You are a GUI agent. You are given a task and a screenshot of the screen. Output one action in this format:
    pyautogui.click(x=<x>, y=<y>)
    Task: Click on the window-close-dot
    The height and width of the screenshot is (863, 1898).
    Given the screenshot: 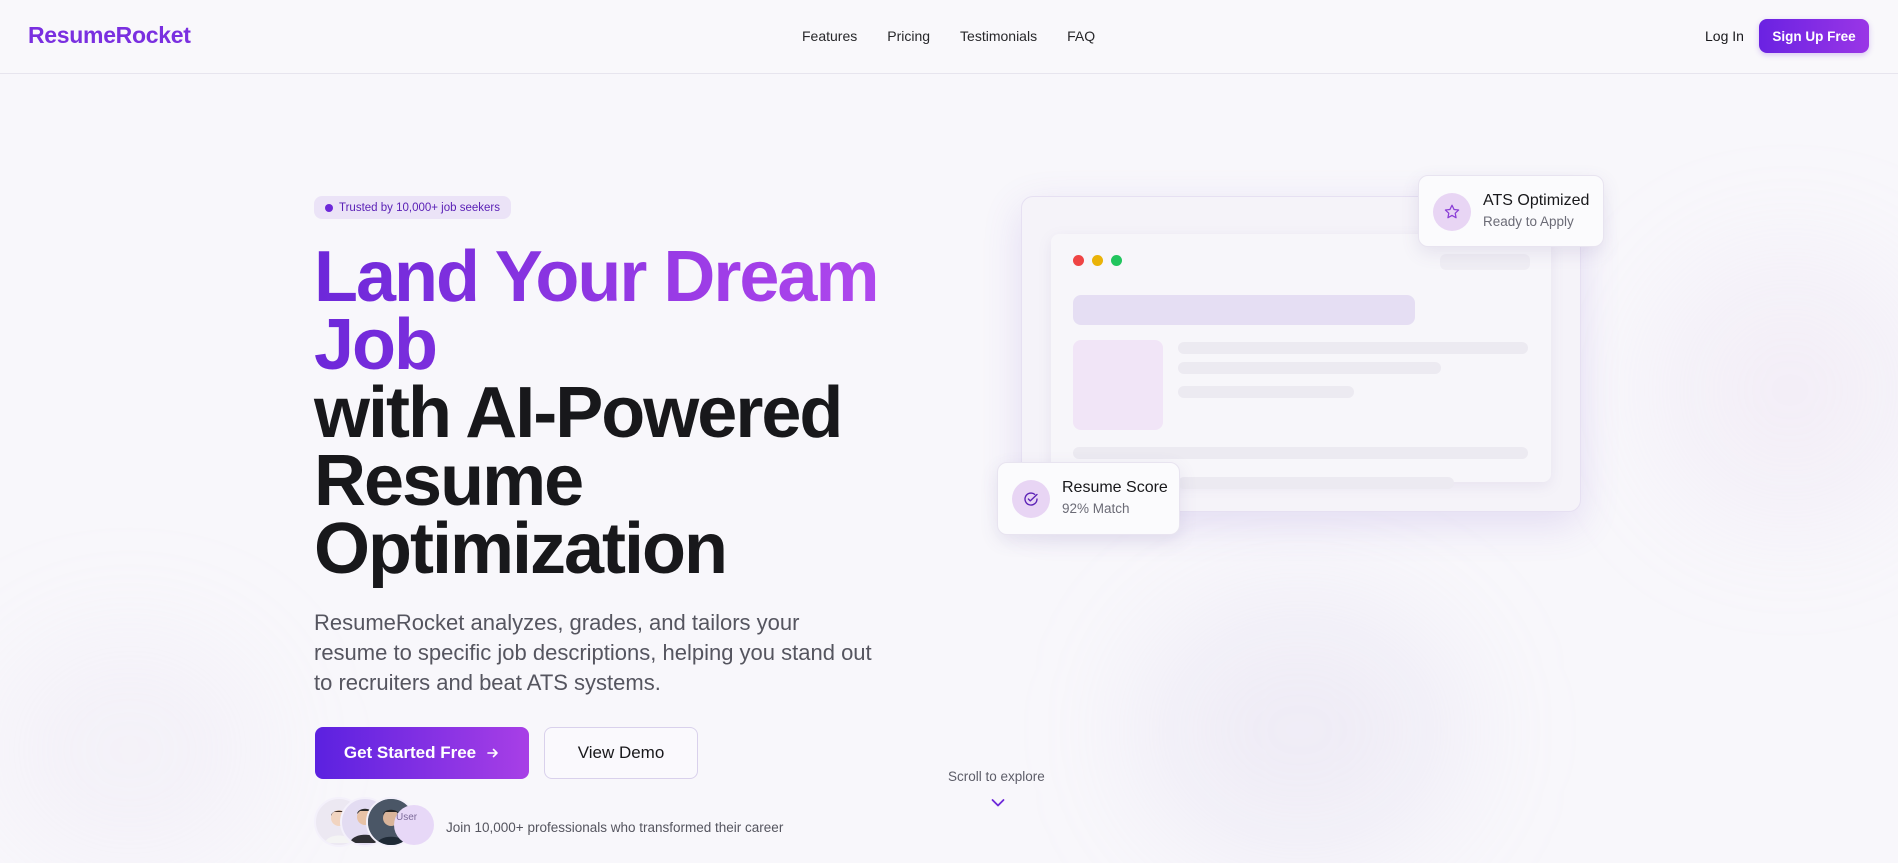 What is the action you would take?
    pyautogui.click(x=1078, y=260)
    